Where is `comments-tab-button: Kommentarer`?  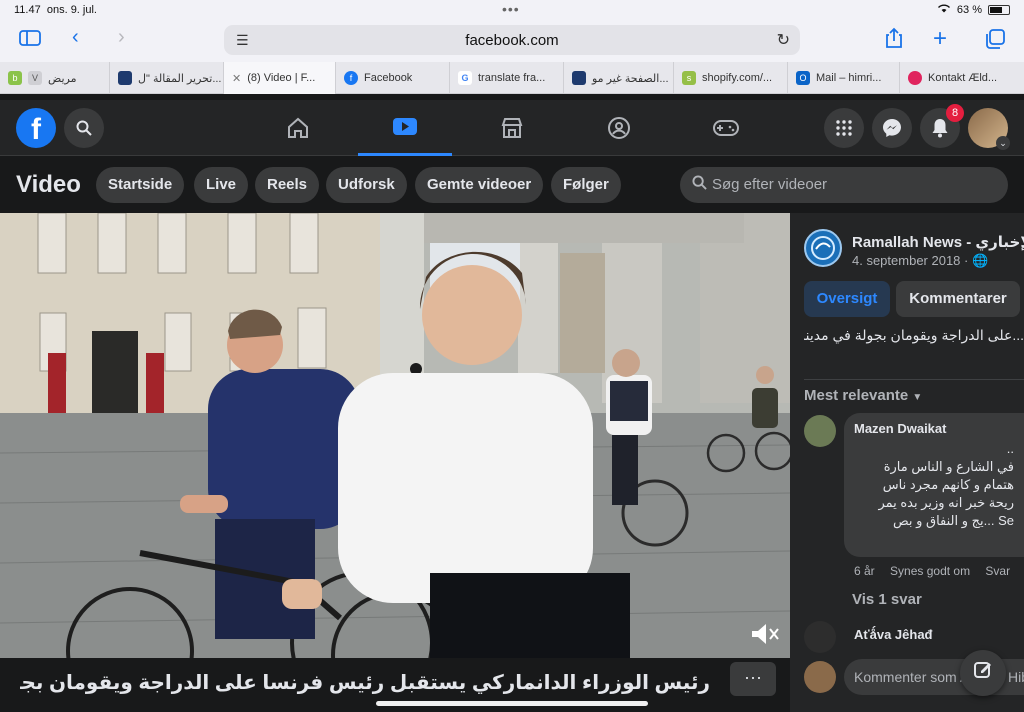
comments-tab-button: Kommentarer is located at coordinates (958, 299).